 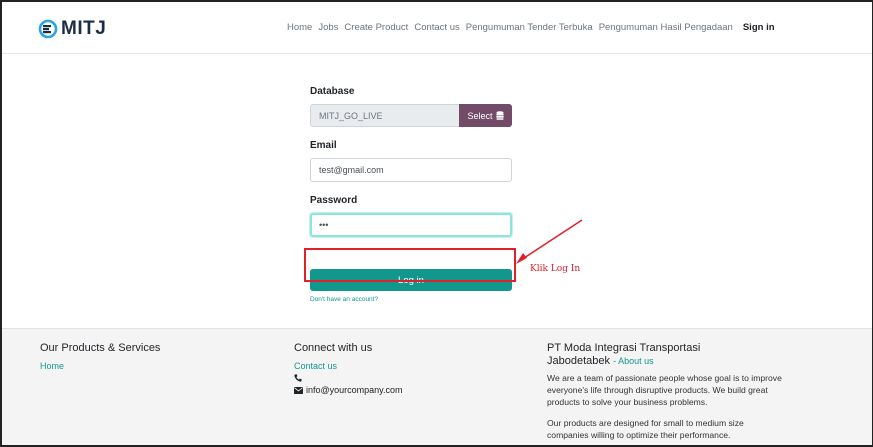 What do you see at coordinates (480, 115) in the screenshot?
I see `select-button-label: Select` at bounding box center [480, 115].